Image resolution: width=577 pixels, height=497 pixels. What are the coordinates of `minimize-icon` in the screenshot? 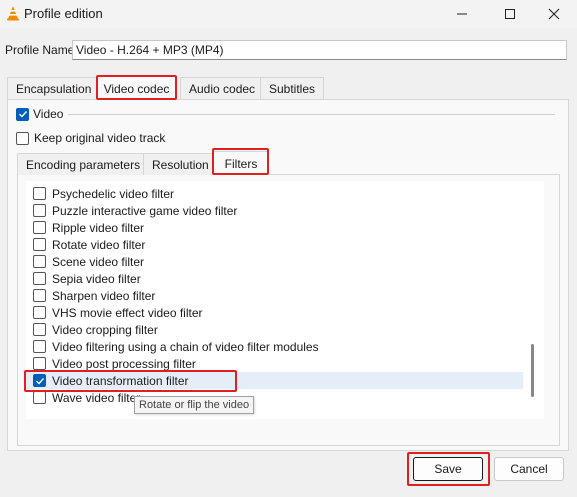 It's located at (462, 14).